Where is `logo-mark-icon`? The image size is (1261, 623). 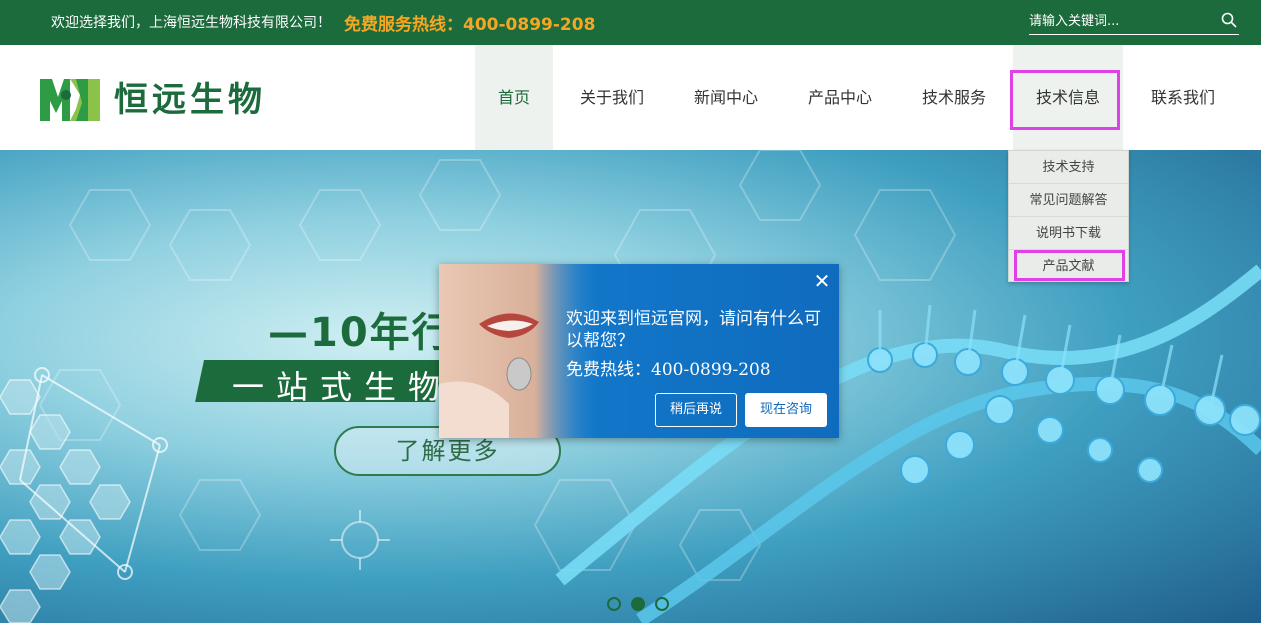
logo-mark-icon is located at coordinates (70, 100).